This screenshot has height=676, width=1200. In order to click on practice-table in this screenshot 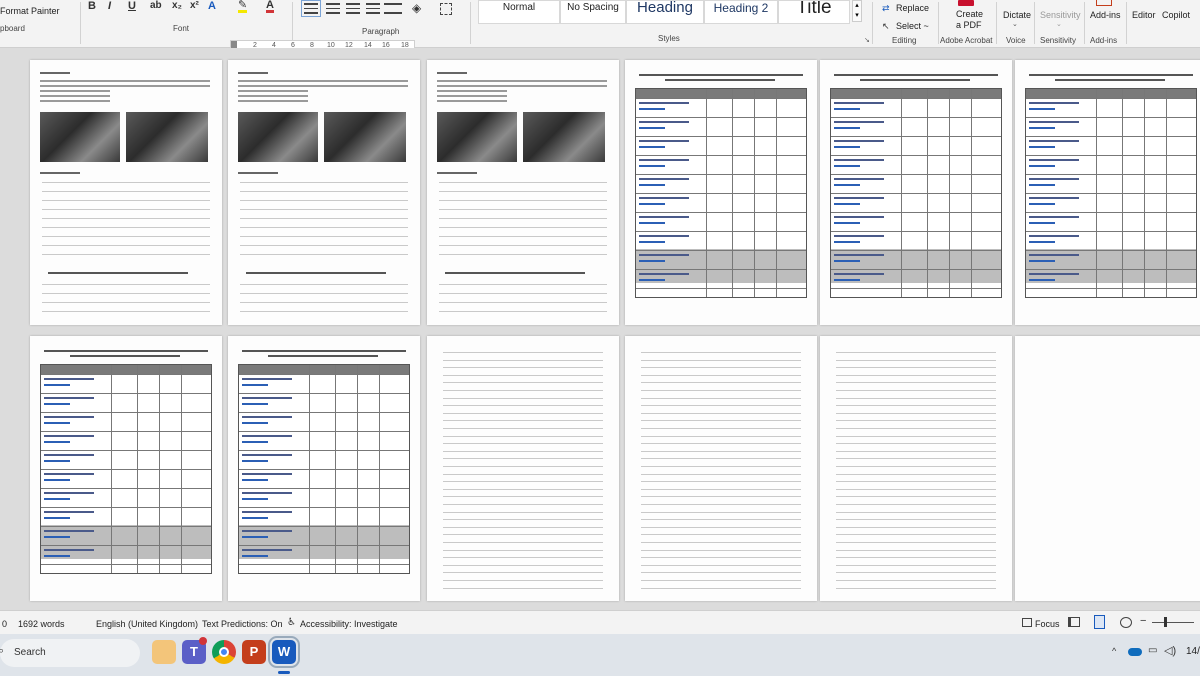, I will do `click(324, 469)`.